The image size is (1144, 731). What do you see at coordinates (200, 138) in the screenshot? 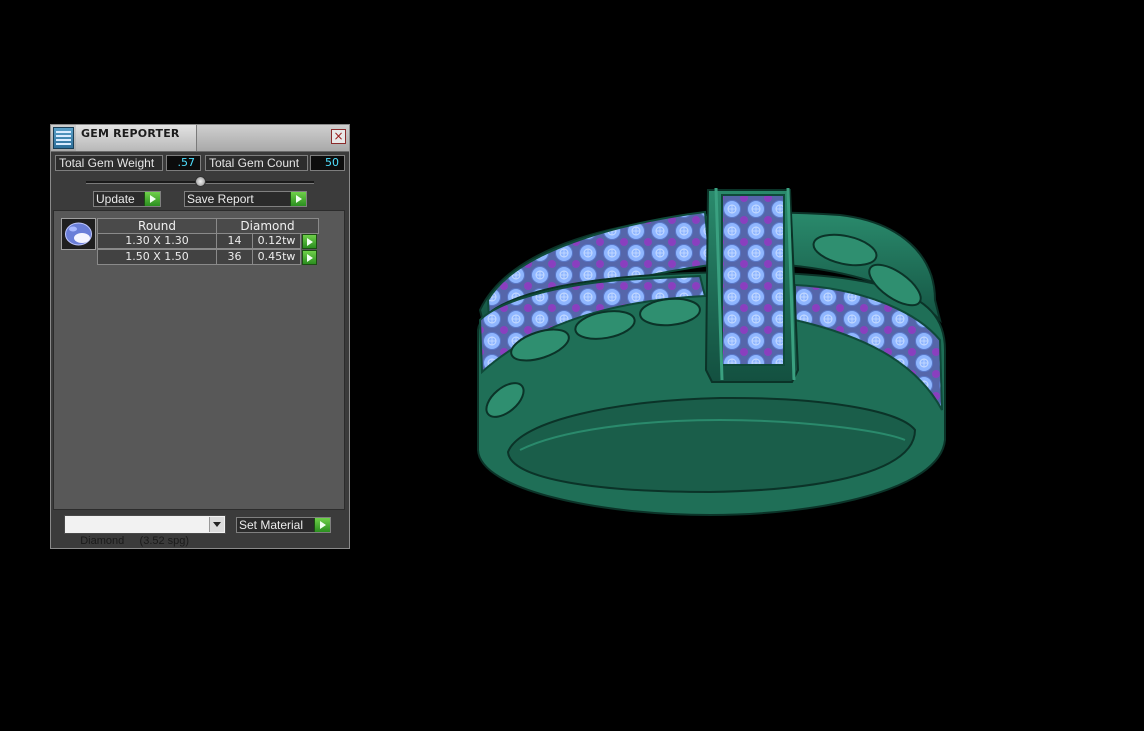
I see `panel-titlebar: GEM REPORTER ×` at bounding box center [200, 138].